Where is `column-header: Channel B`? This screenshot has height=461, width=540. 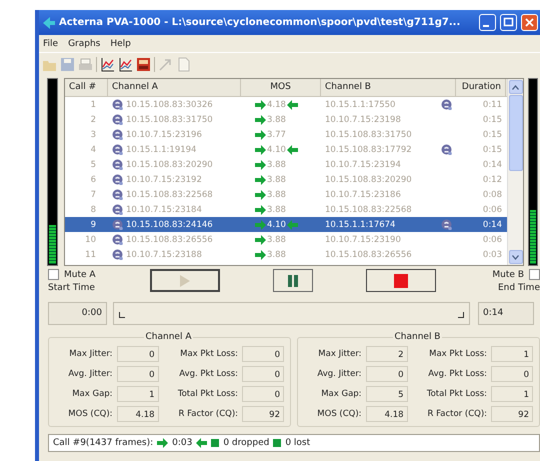
column-header: Channel B is located at coordinates (388, 87).